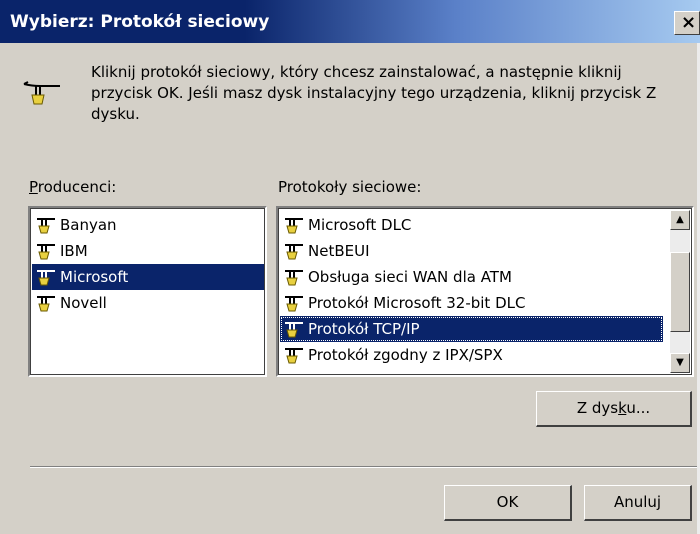 The height and width of the screenshot is (534, 700). I want to click on arrow-up-icon: ▲, so click(680, 219).